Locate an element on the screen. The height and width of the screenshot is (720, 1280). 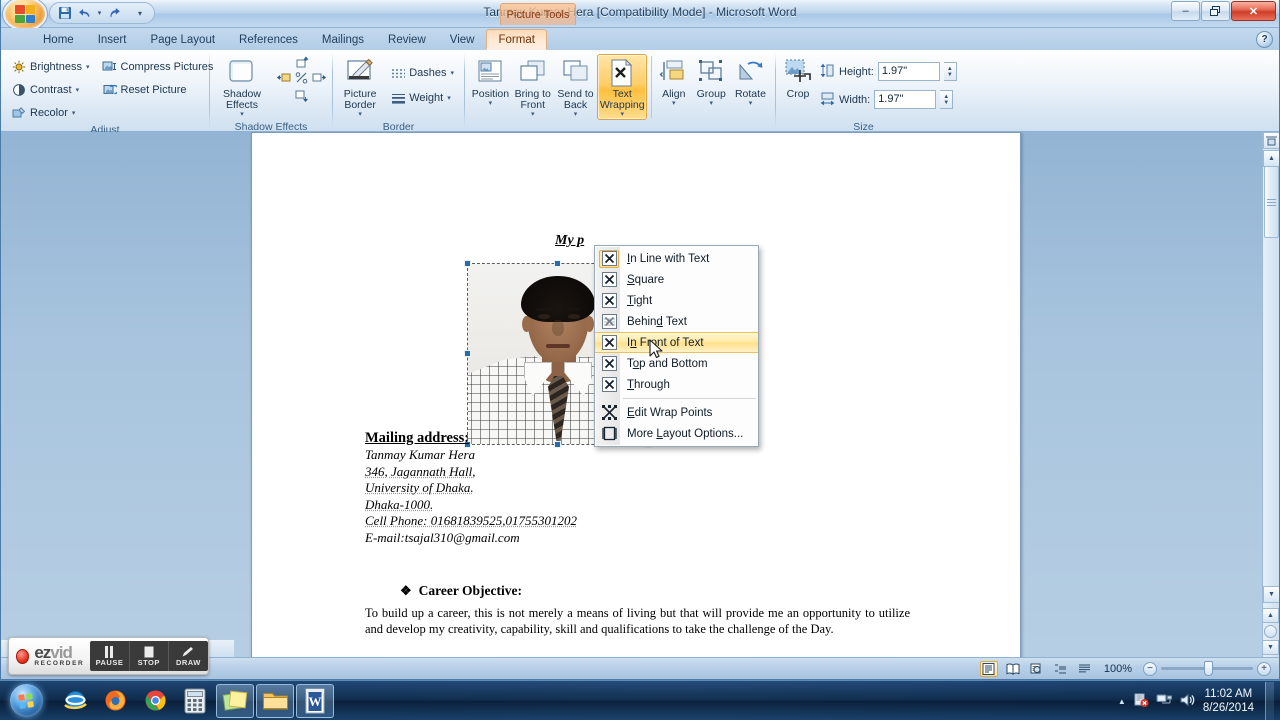
zoom-level-label: 100% is located at coordinates (1118, 669).